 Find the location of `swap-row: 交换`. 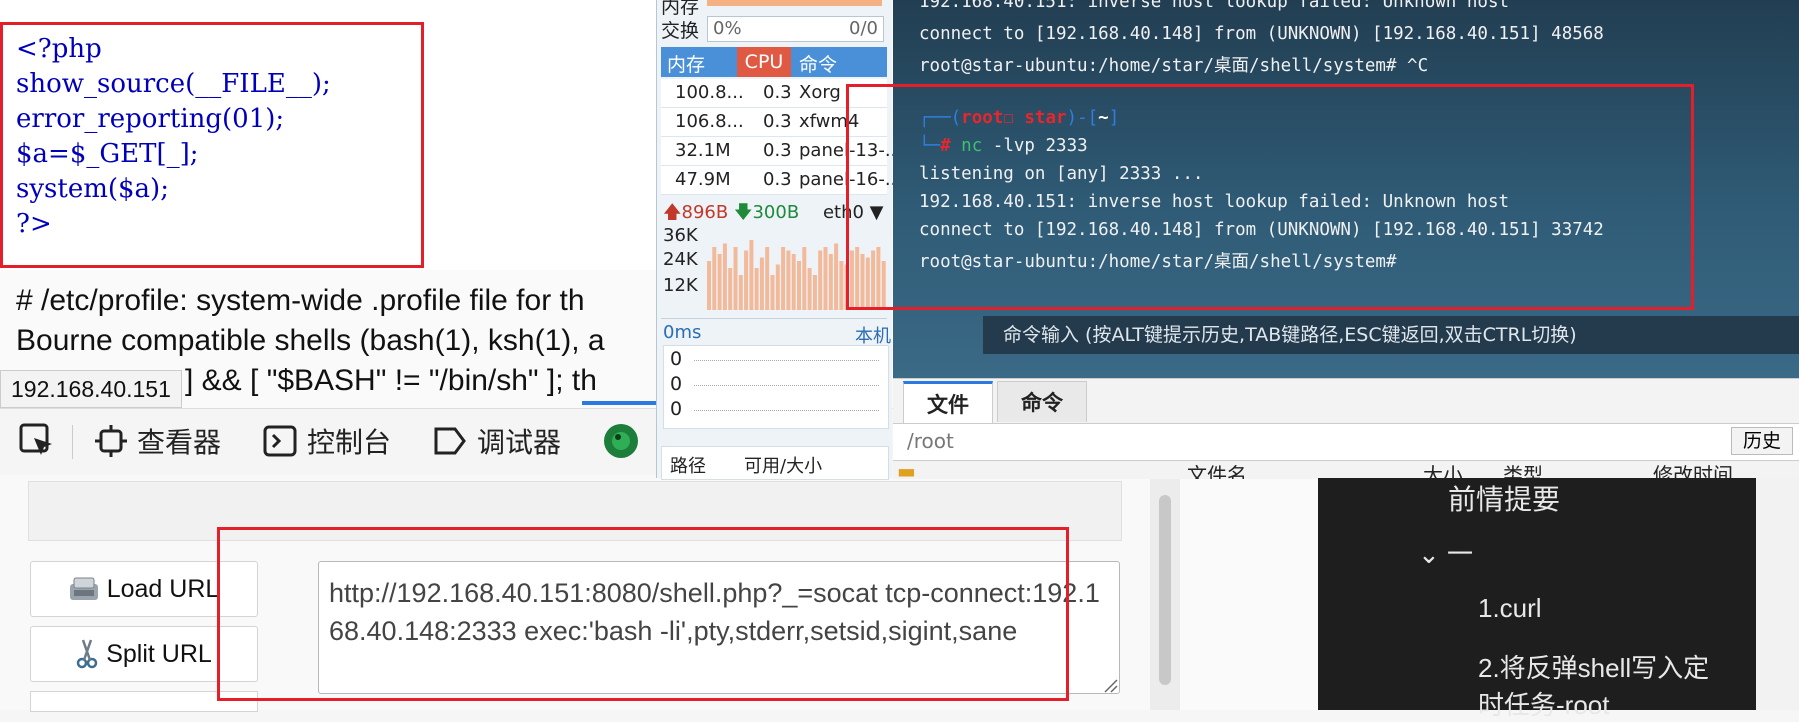

swap-row: 交换 is located at coordinates (680, 29).